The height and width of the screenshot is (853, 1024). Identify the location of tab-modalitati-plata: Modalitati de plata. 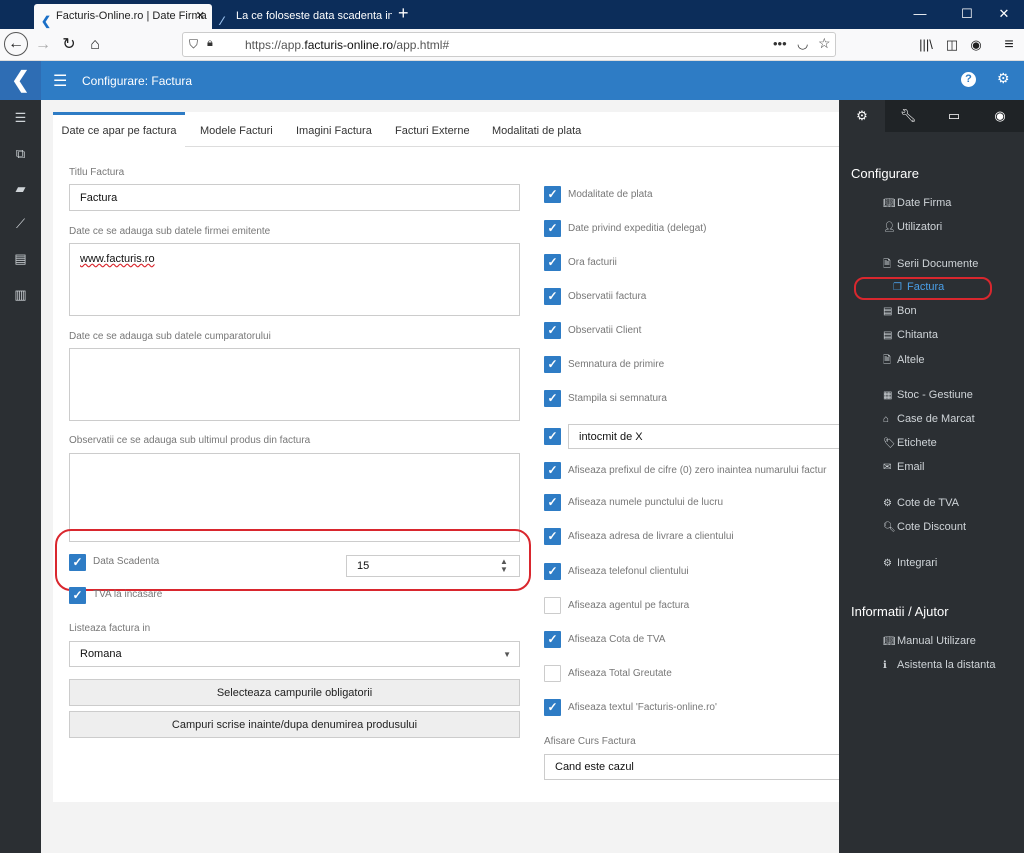
(536, 129).